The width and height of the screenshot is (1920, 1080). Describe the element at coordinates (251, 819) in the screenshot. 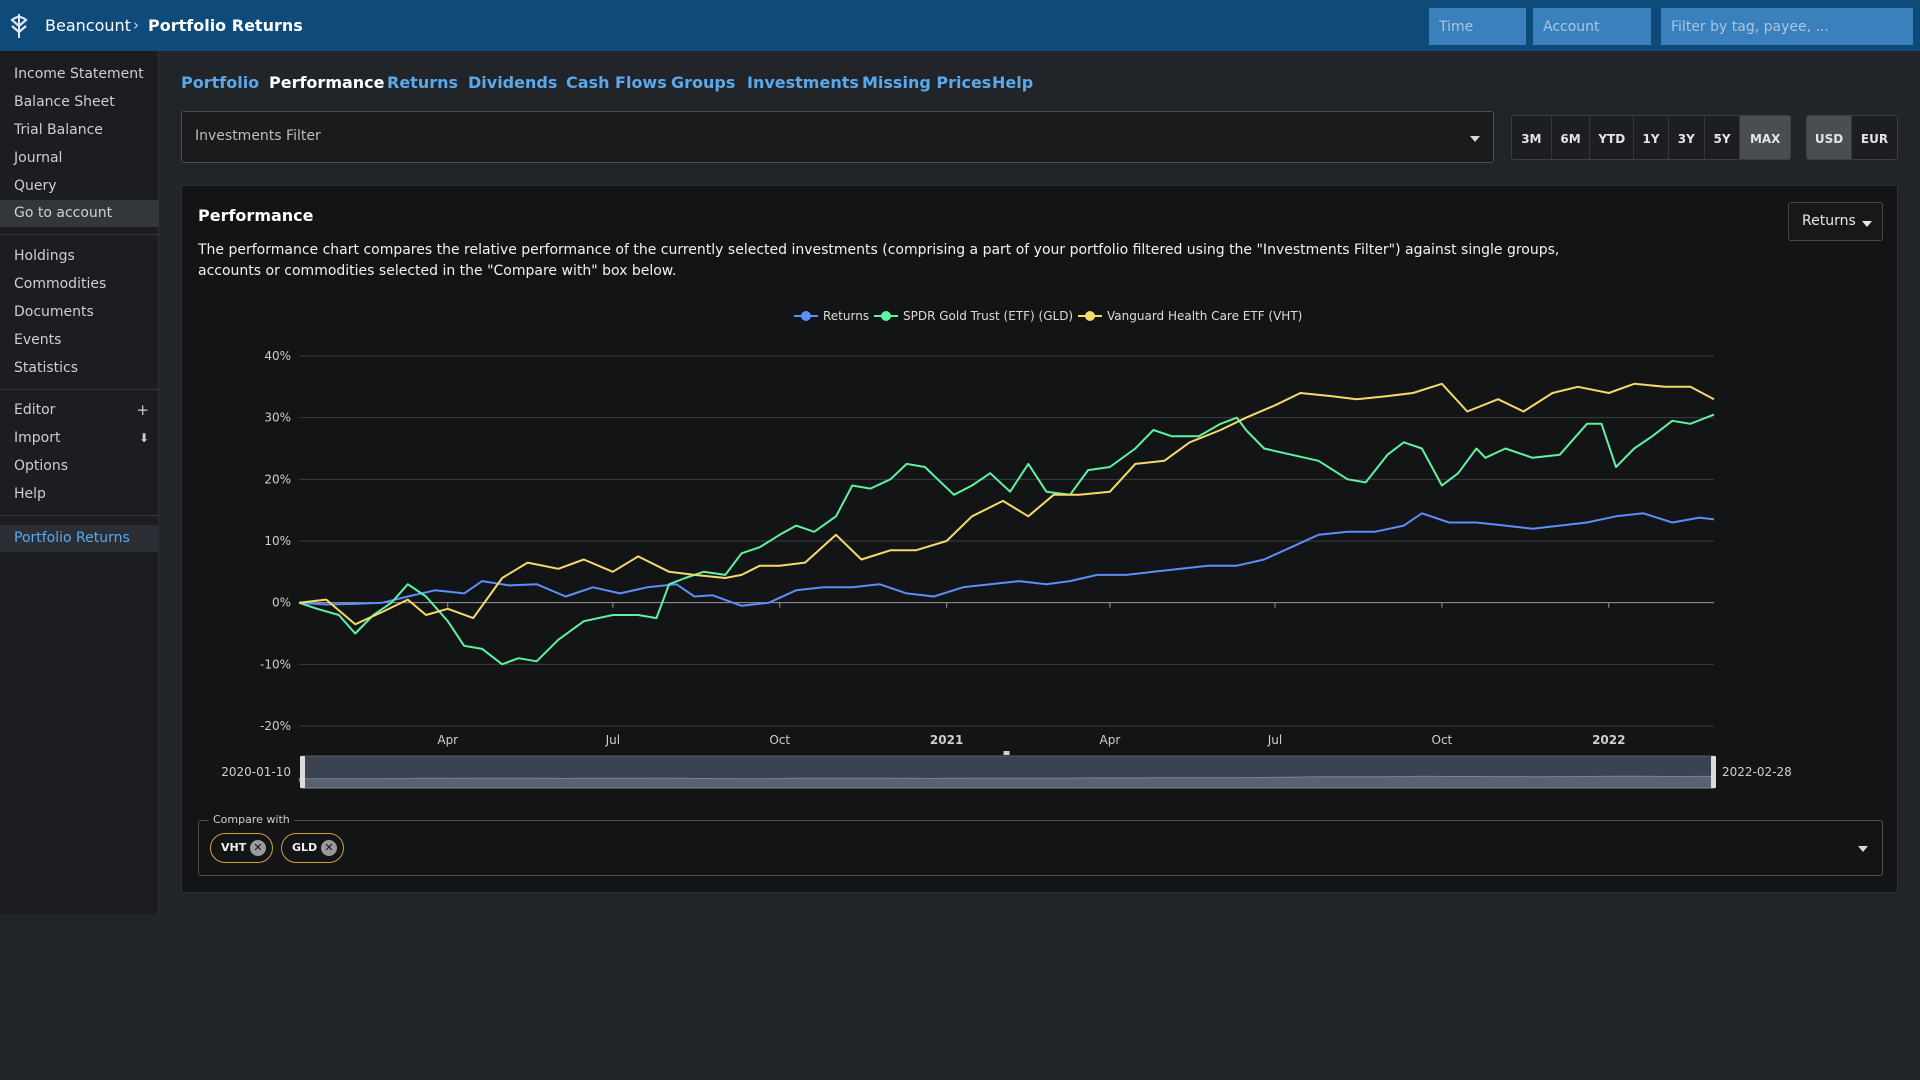

I see `compare-with-label: Compare with` at that location.